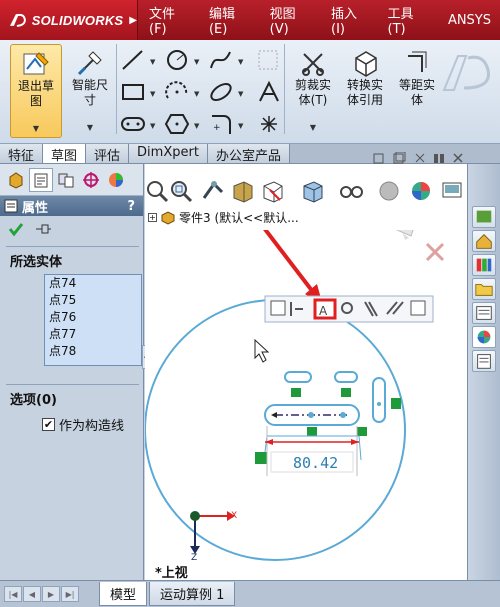 The height and width of the screenshot is (607, 500). What do you see at coordinates (350, 20) in the screenshot?
I see `menu-insert: 插入(I)` at bounding box center [350, 20].